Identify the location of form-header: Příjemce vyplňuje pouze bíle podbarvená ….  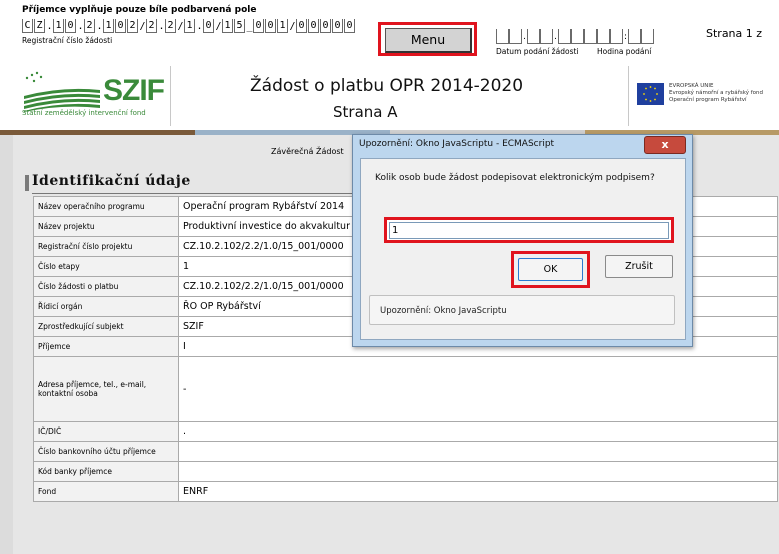
(389, 31).